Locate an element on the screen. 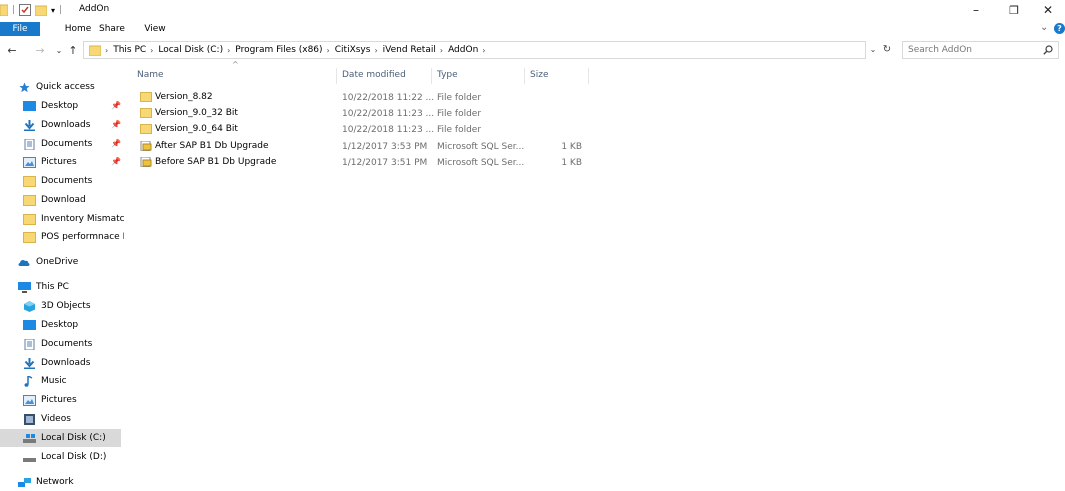 The height and width of the screenshot is (491, 1065). breadcrumb-citixsys: CitiXsys is located at coordinates (353, 50).